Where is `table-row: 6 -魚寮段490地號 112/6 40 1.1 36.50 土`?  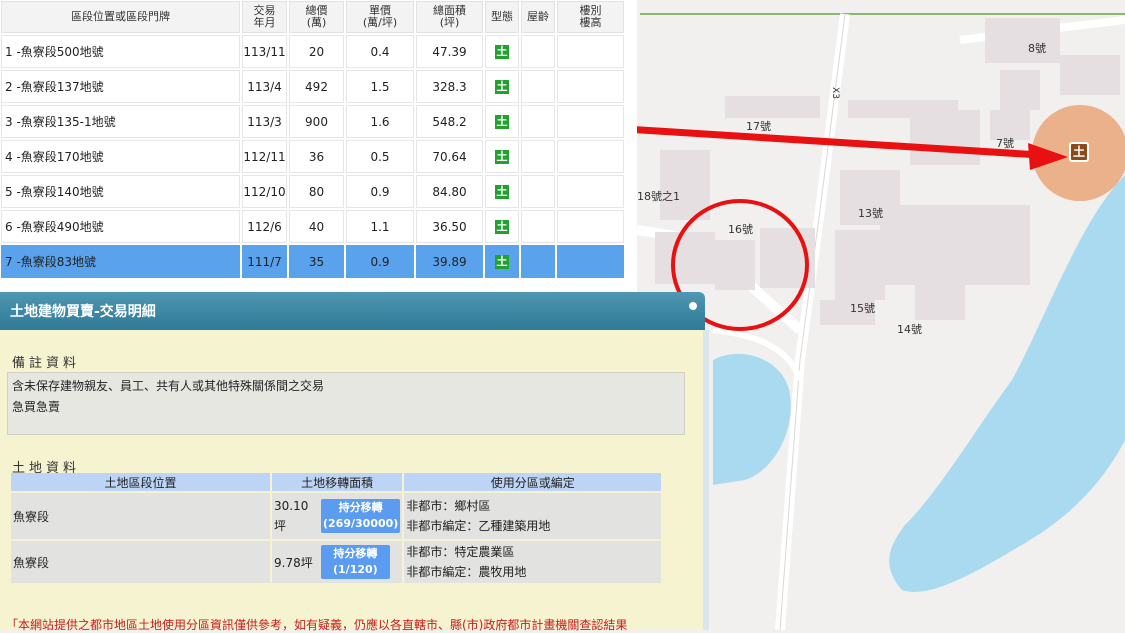 table-row: 6 -魚寮段490地號 112/6 40 1.1 36.50 土 is located at coordinates (312, 226).